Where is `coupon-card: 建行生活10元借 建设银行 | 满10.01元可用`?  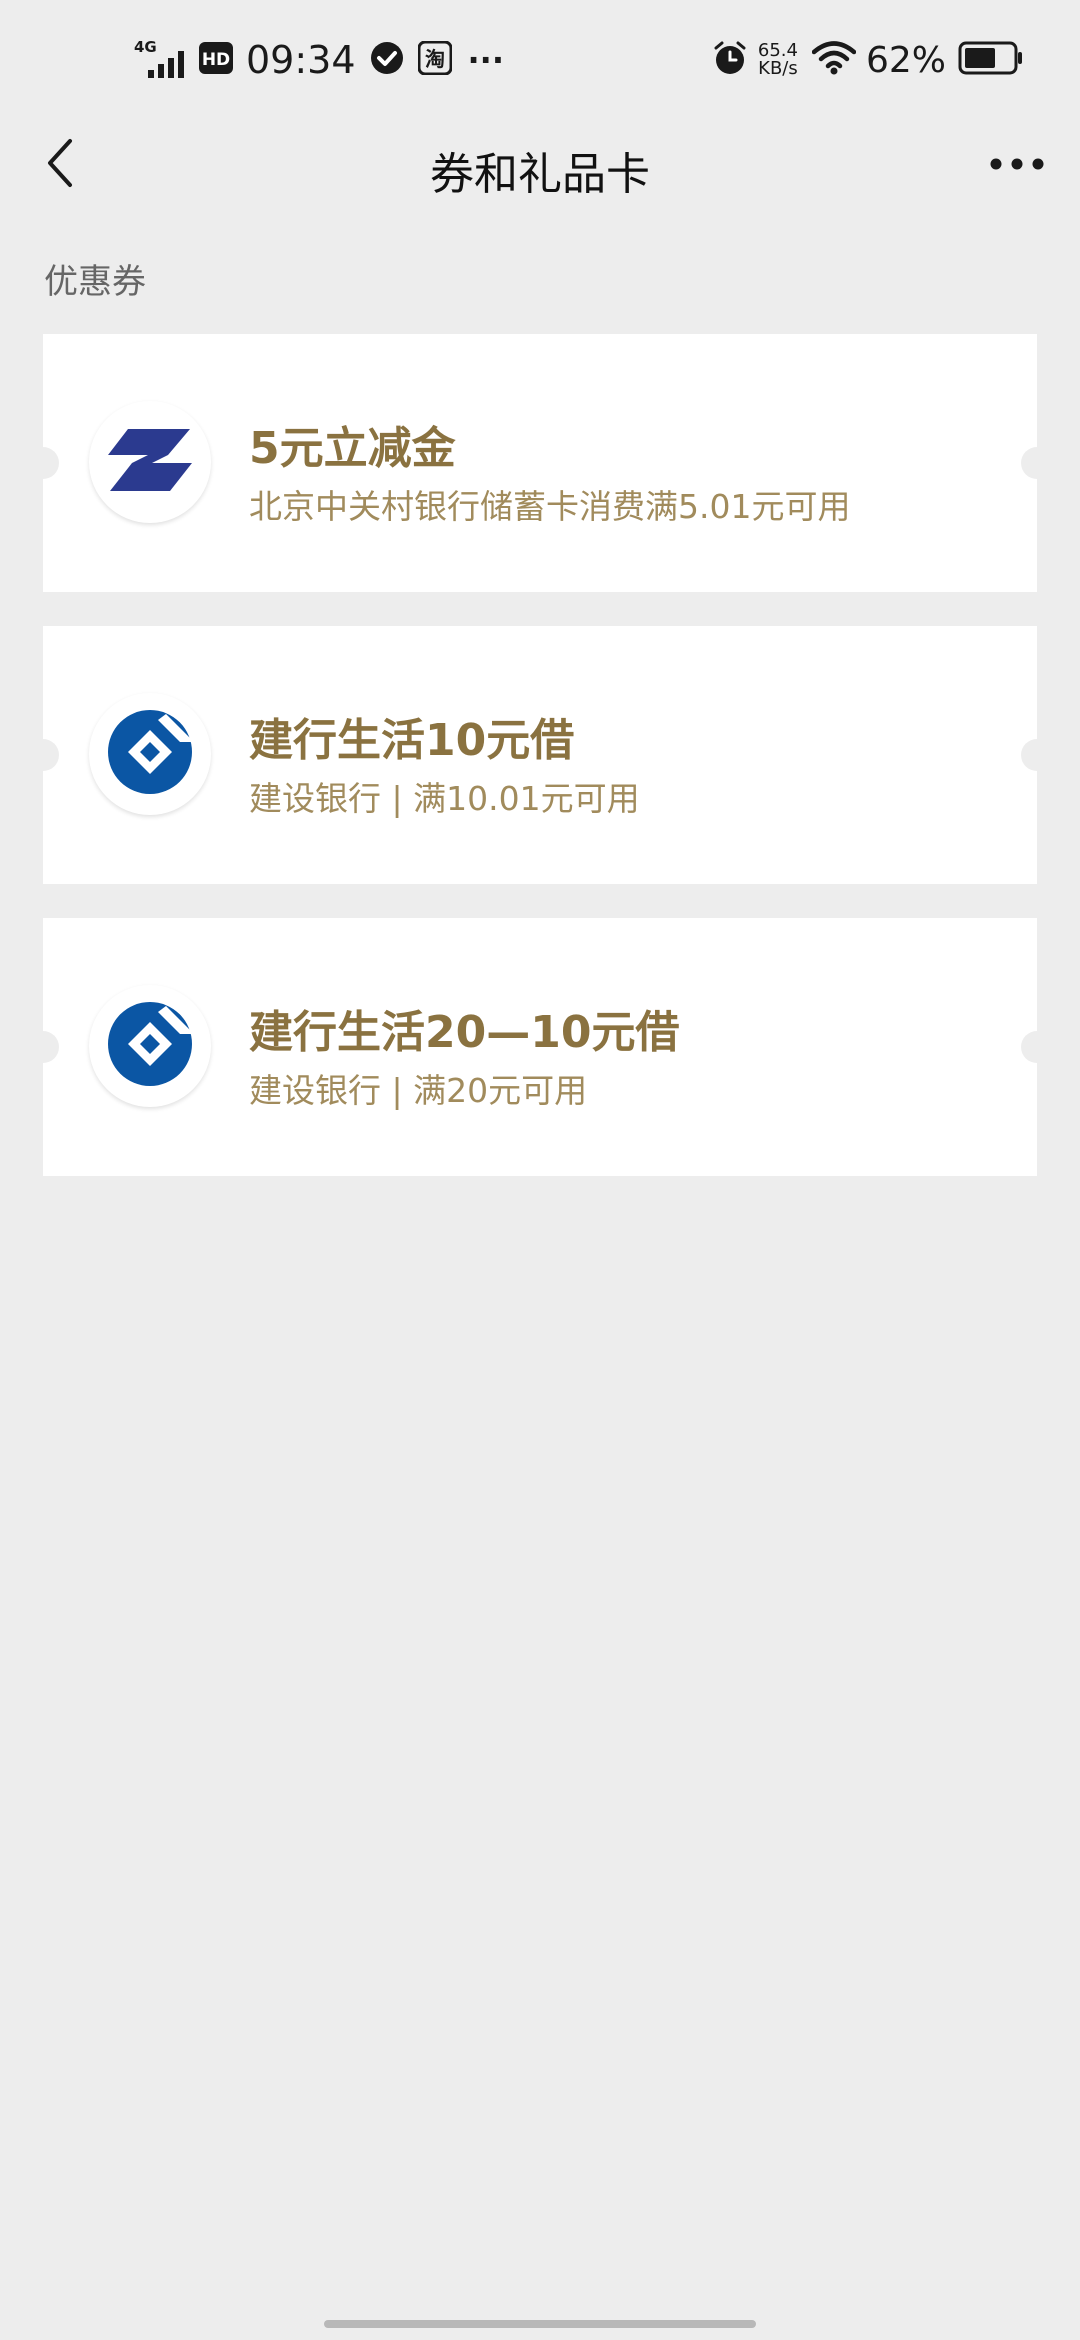 coupon-card: 建行生活10元借 建设银行 | 满10.01元可用 is located at coordinates (540, 755).